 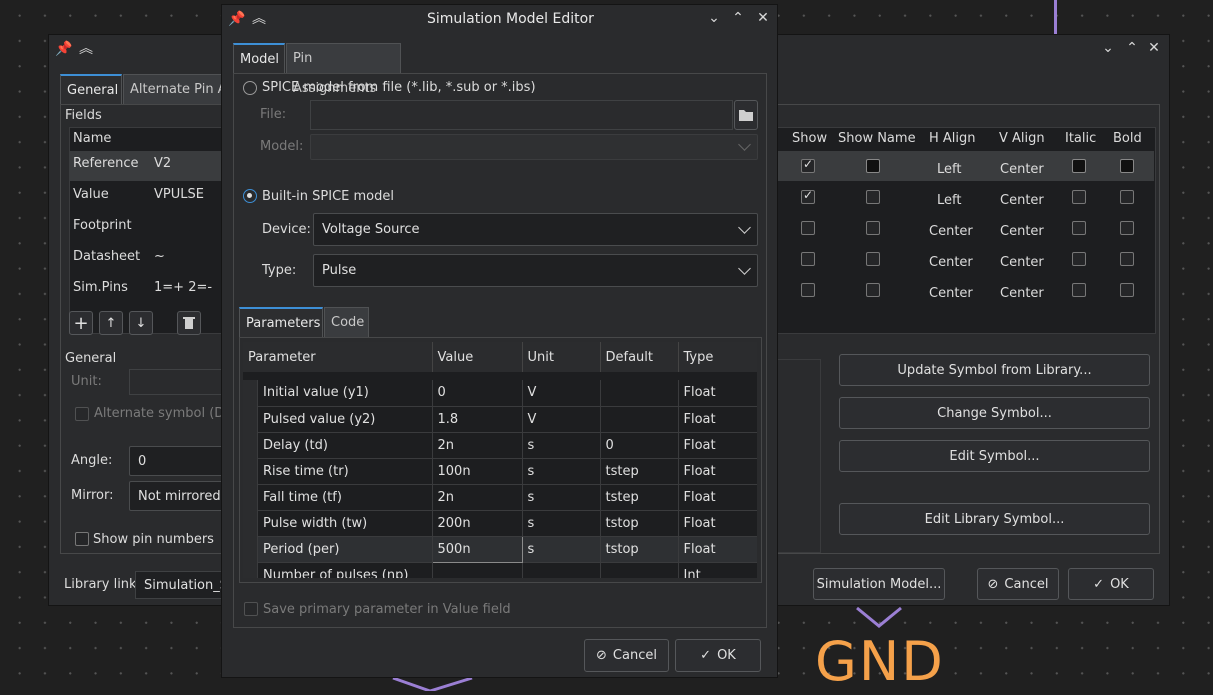 What do you see at coordinates (338, 570) in the screenshot?
I see `param-name: Number of pulses (np)` at bounding box center [338, 570].